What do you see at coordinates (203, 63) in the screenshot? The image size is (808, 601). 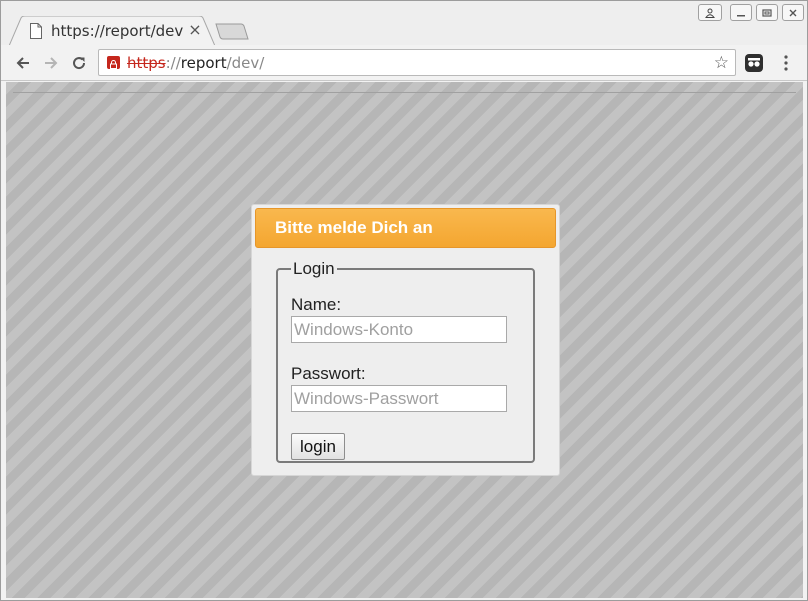 I see `url-host: report` at bounding box center [203, 63].